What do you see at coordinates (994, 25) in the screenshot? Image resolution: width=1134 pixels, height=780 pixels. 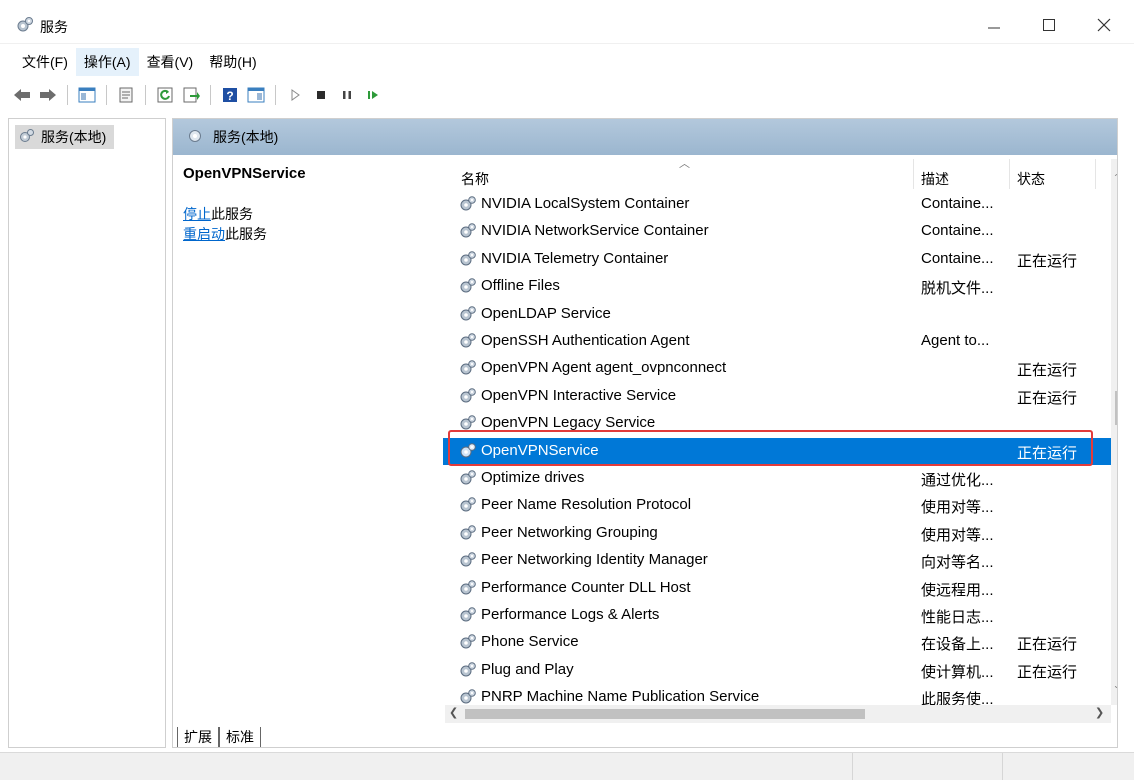 I see `minimize-button` at bounding box center [994, 25].